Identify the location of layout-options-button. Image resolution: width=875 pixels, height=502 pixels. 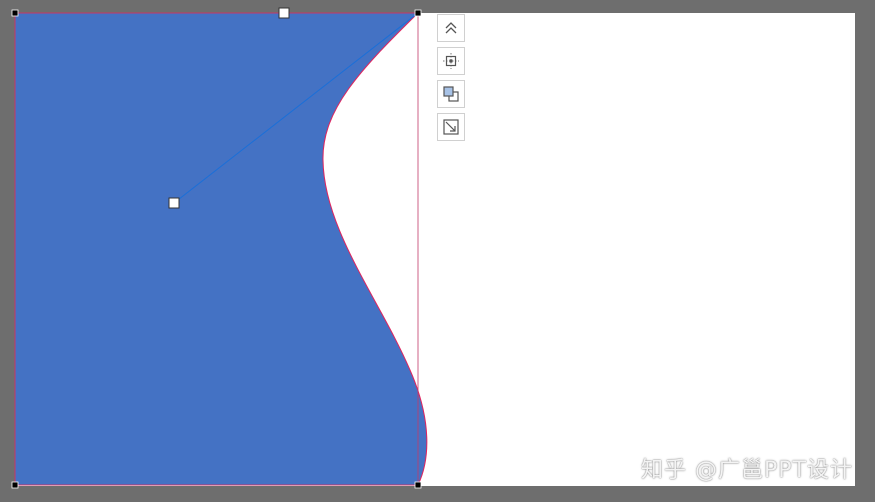
(451, 28).